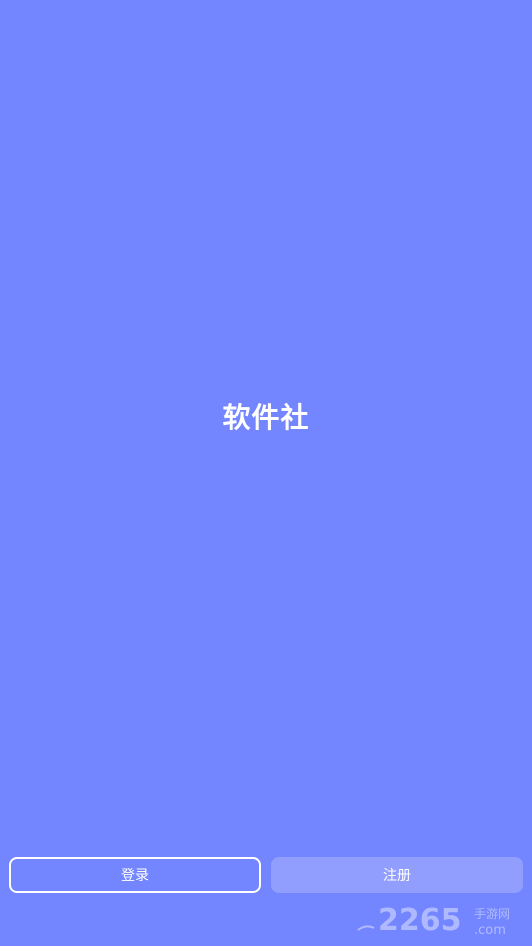 The width and height of the screenshot is (532, 946). I want to click on login-button: 登录, so click(135, 875).